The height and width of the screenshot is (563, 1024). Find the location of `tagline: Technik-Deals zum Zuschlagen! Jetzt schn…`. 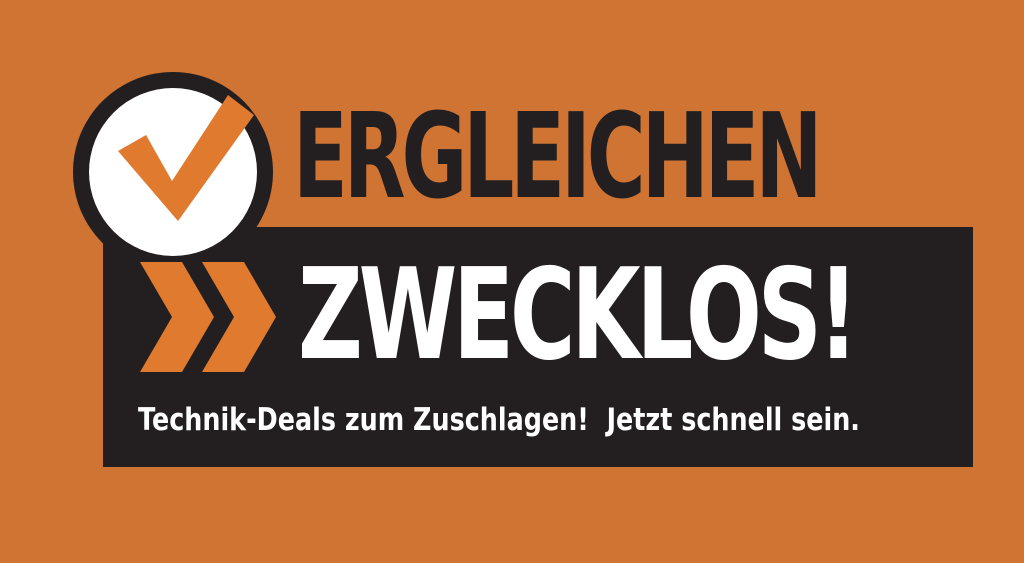

tagline: Technik-Deals zum Zuschlagen! Jetzt schn… is located at coordinates (499, 420).